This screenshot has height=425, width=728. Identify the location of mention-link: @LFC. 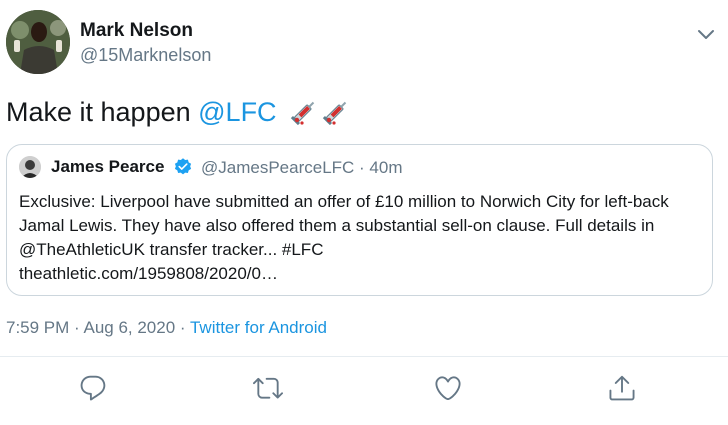
(237, 112).